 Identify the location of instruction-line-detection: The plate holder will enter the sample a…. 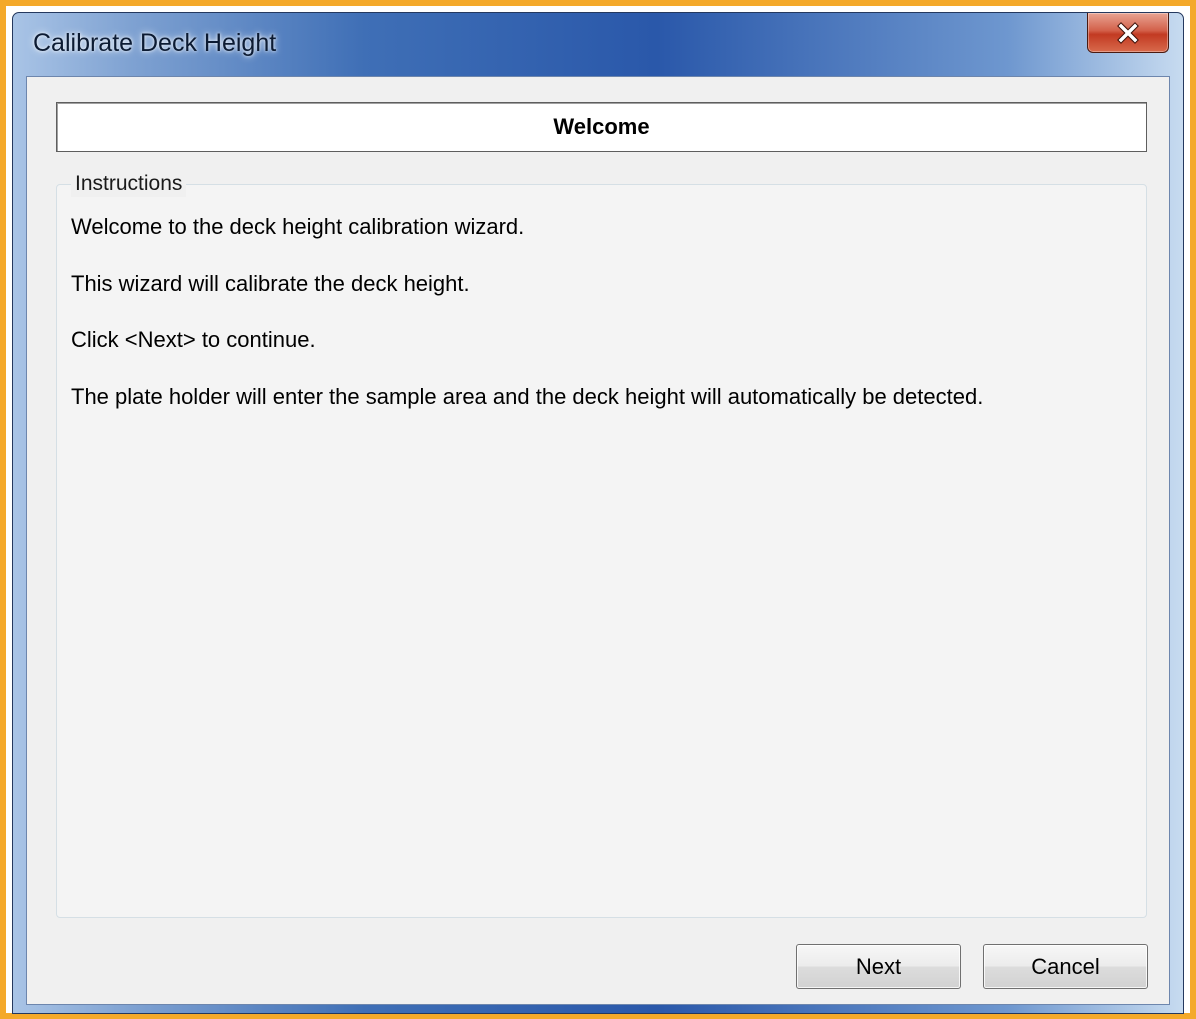
(527, 396).